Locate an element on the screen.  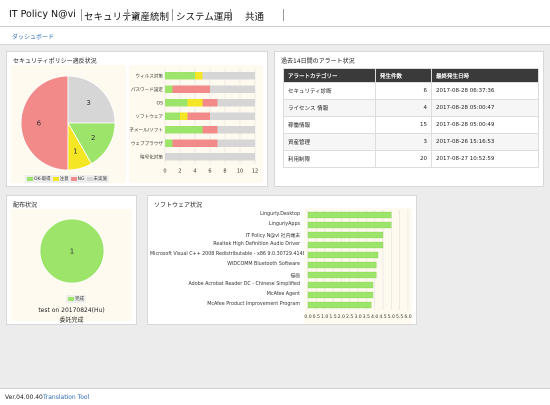
distribution-caption-2: 委託完成 is located at coordinates (71, 320).